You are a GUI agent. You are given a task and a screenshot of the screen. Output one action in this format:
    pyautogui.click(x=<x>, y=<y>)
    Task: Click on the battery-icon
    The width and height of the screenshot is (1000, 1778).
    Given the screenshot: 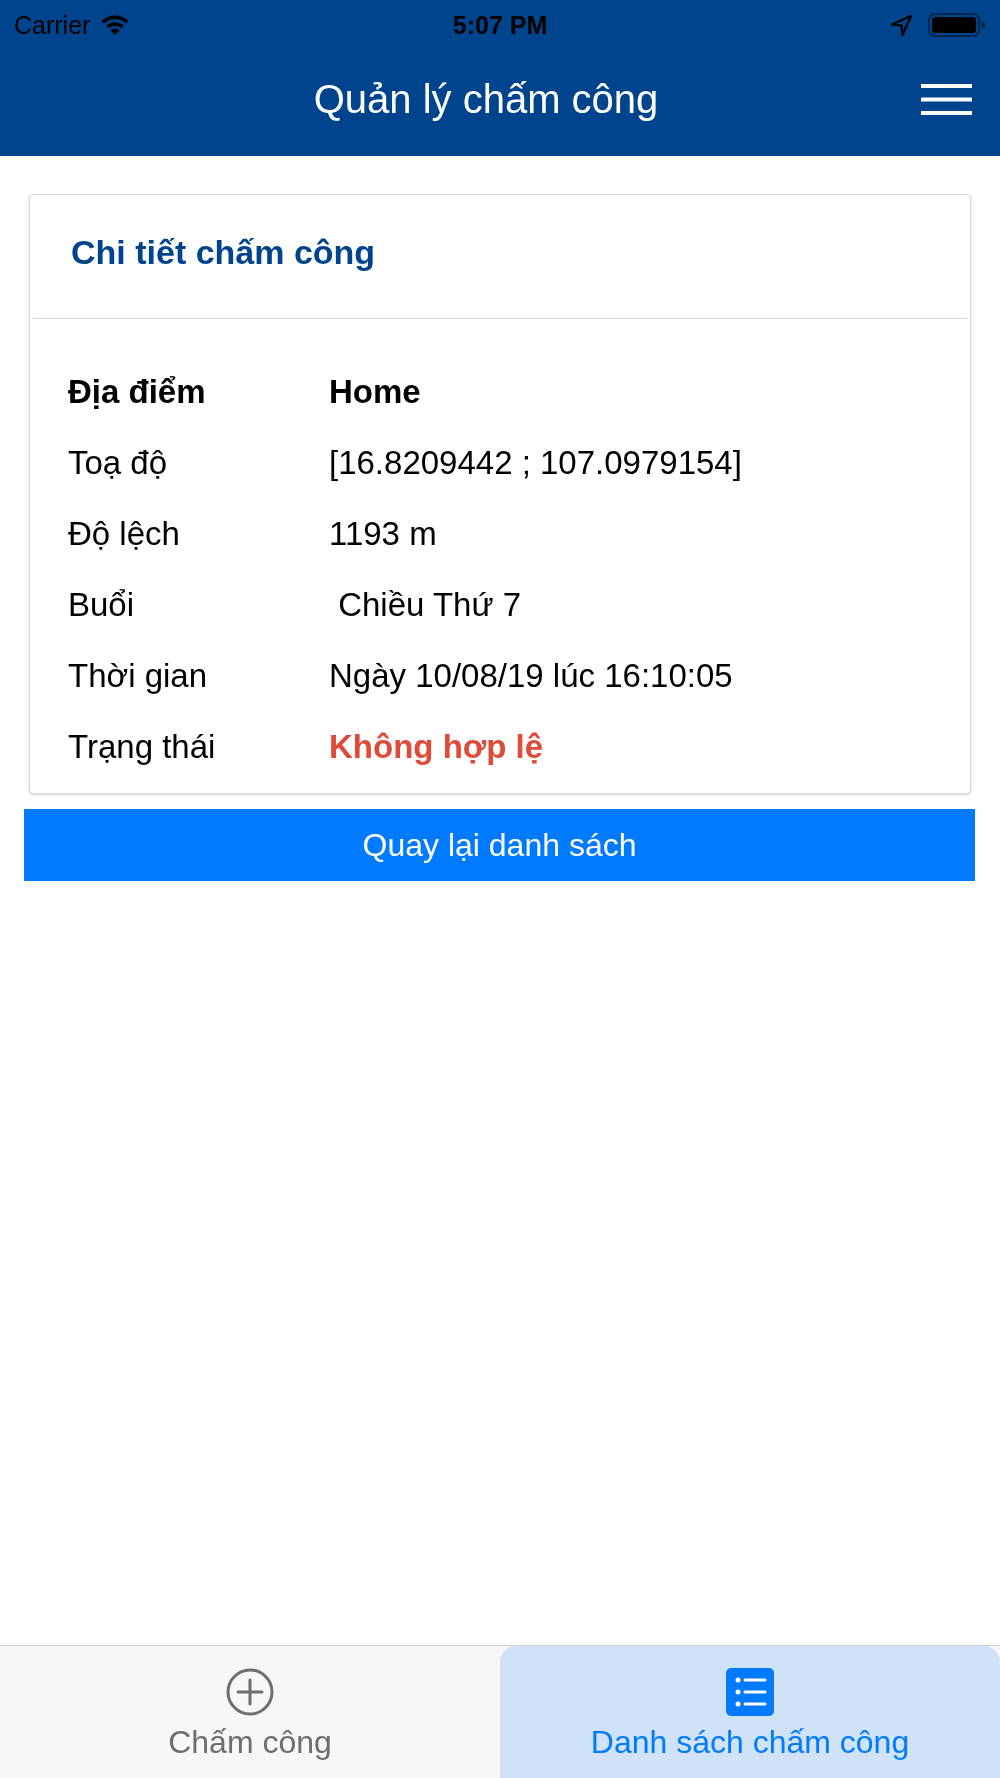 What is the action you would take?
    pyautogui.click(x=957, y=25)
    